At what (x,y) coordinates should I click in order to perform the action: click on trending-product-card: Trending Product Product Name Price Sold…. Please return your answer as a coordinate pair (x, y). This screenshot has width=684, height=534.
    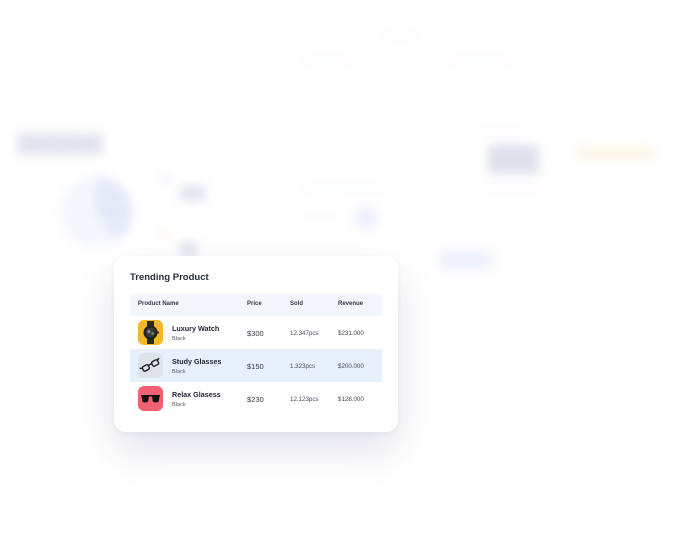
    Looking at the image, I should click on (256, 344).